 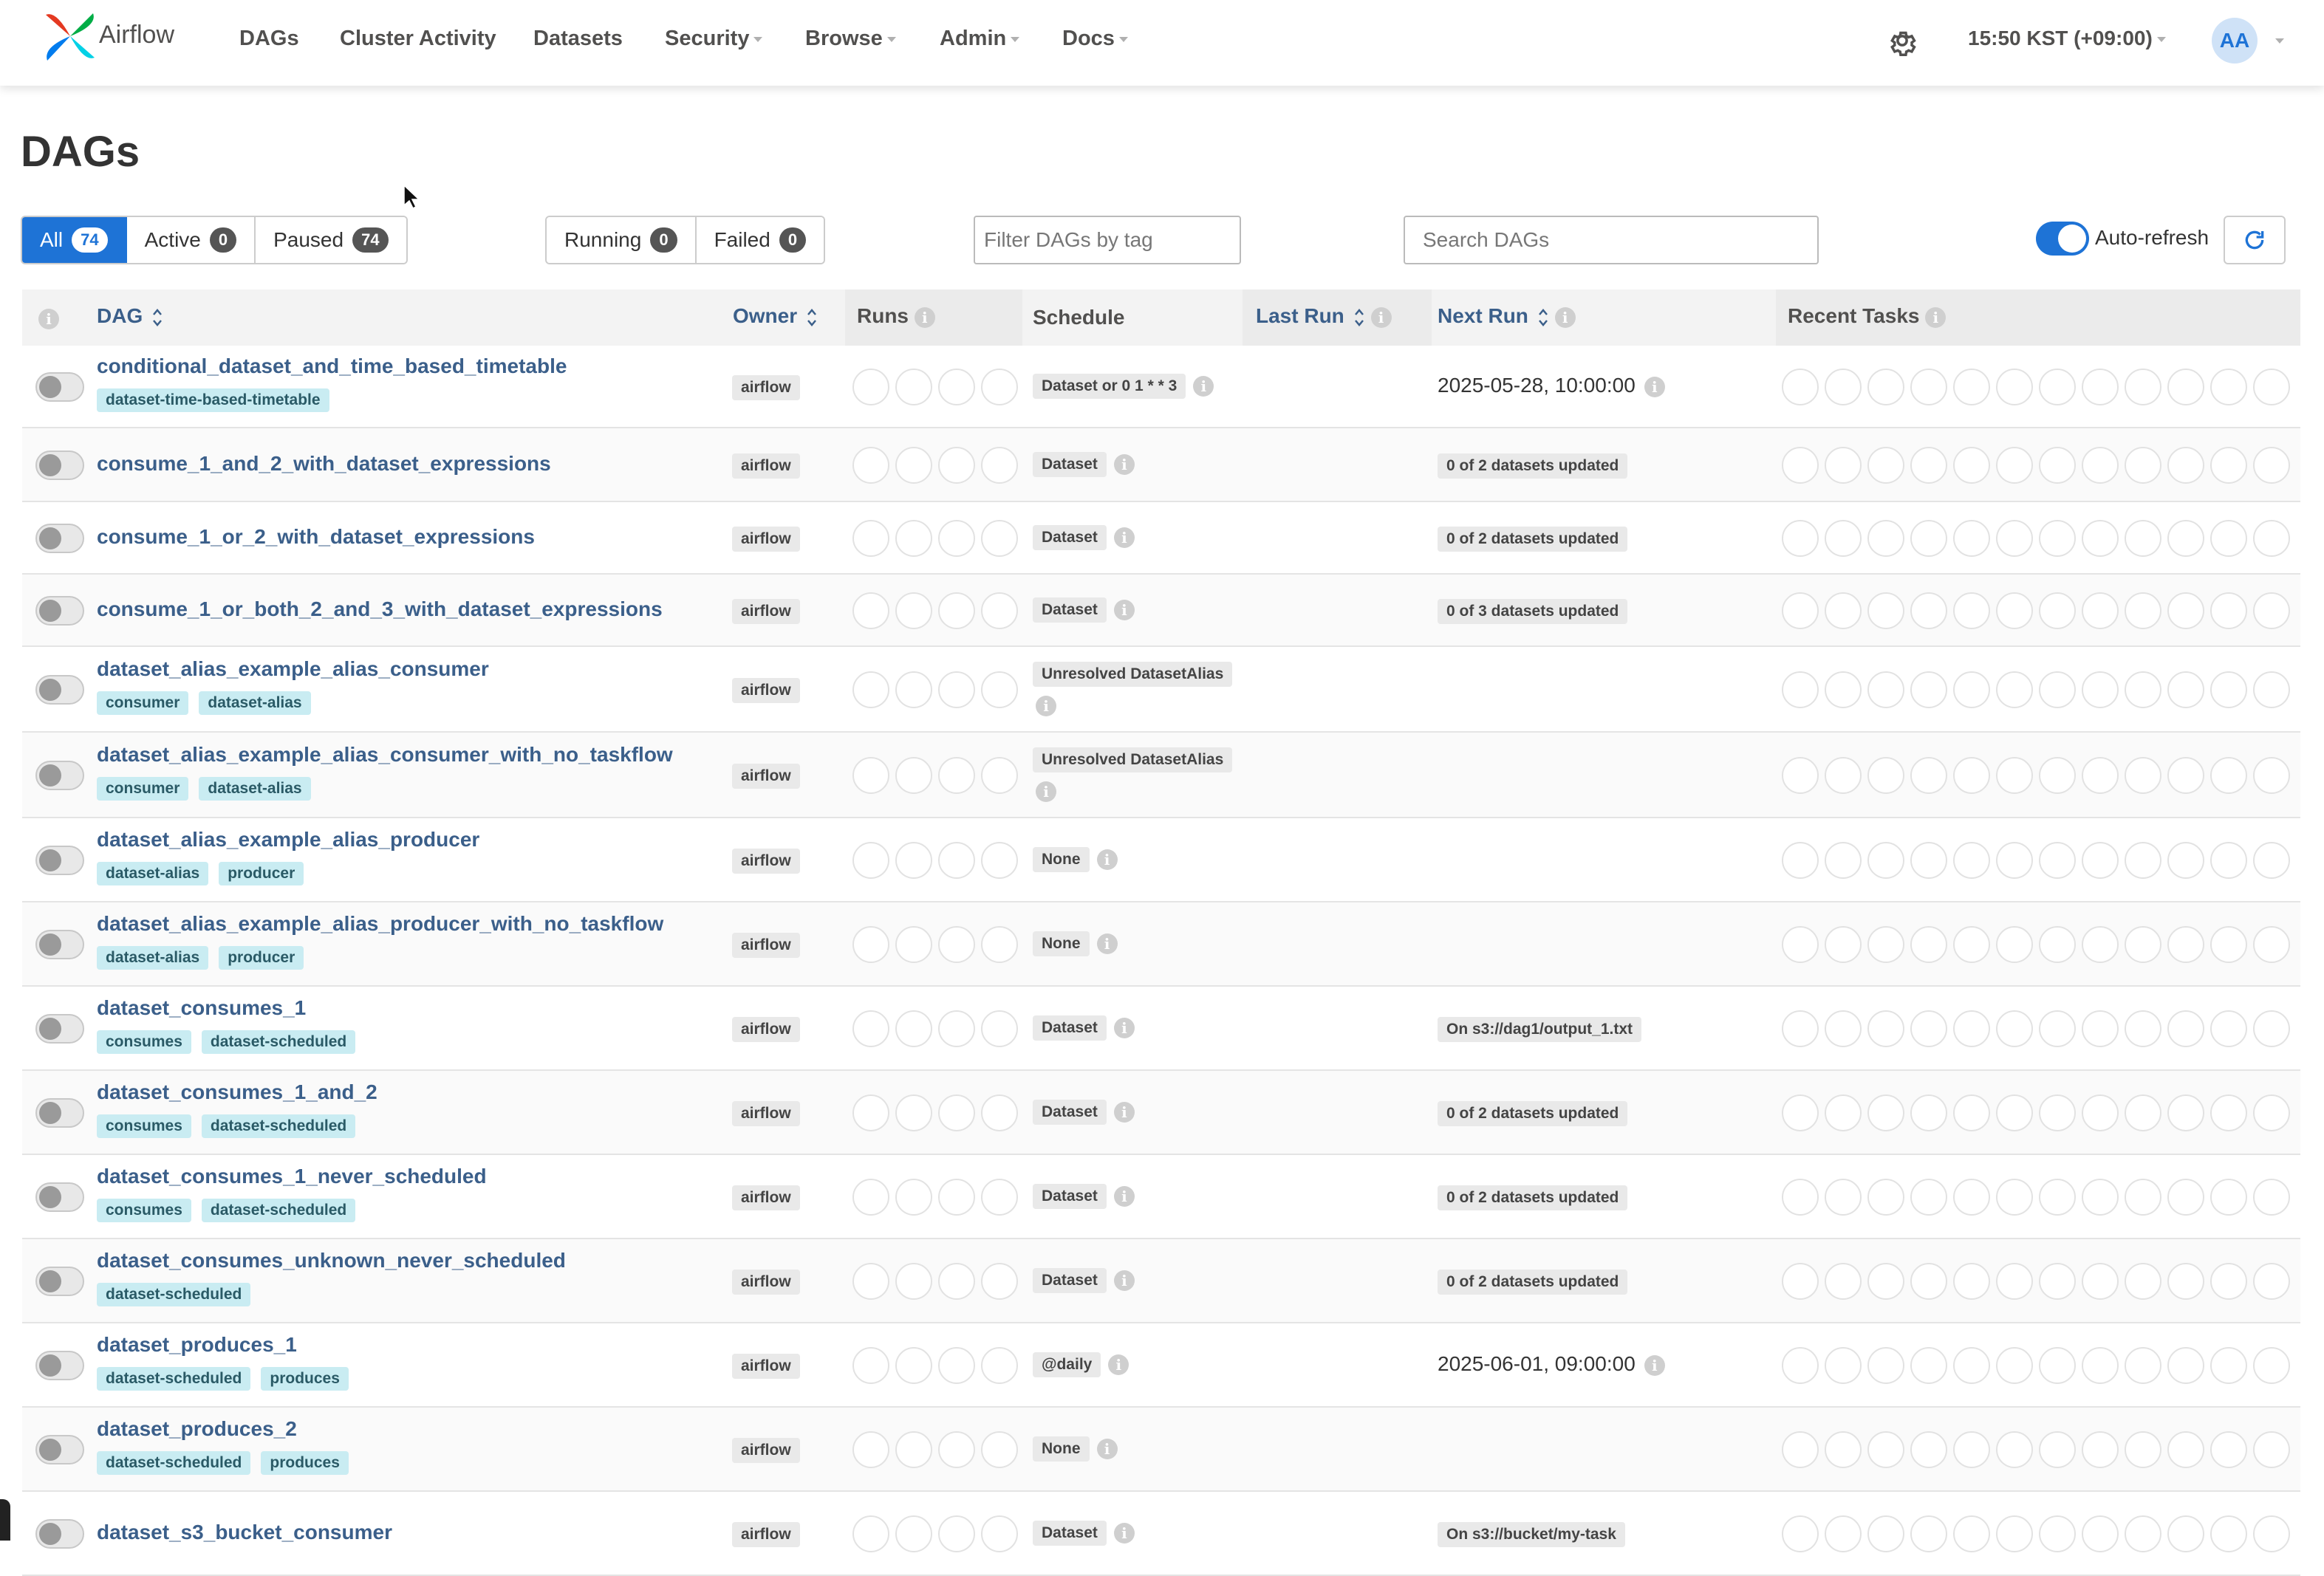 I want to click on dag-link: dataset_produces_1, so click(x=197, y=1345).